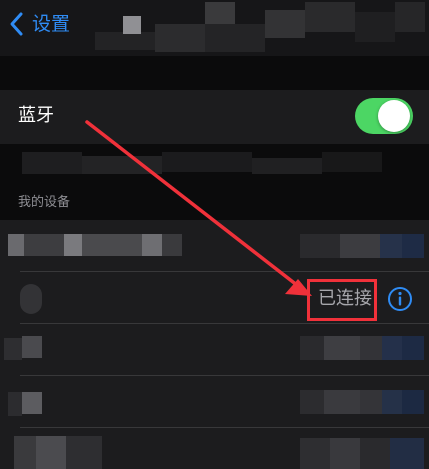  I want to click on info-circle-icon, so click(400, 299).